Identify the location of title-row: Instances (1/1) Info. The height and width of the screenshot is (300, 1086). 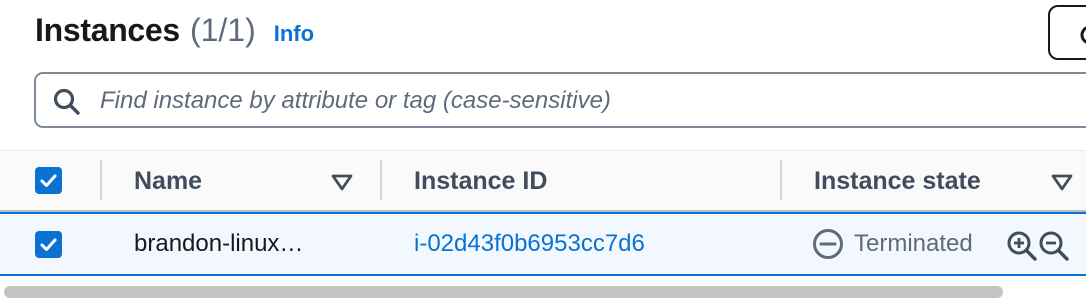
(174, 33).